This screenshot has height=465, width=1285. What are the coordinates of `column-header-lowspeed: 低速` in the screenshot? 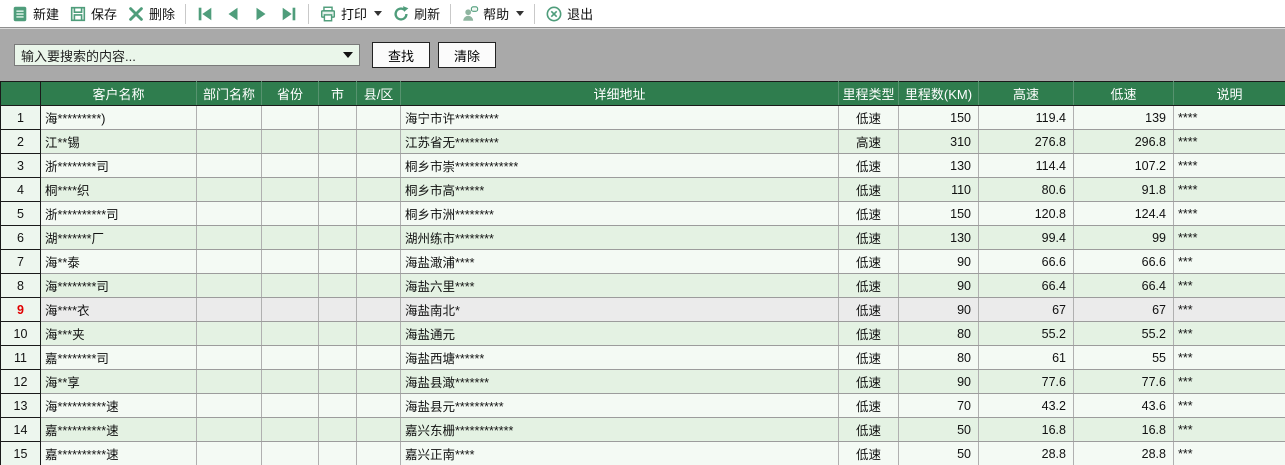 It's located at (1123, 93).